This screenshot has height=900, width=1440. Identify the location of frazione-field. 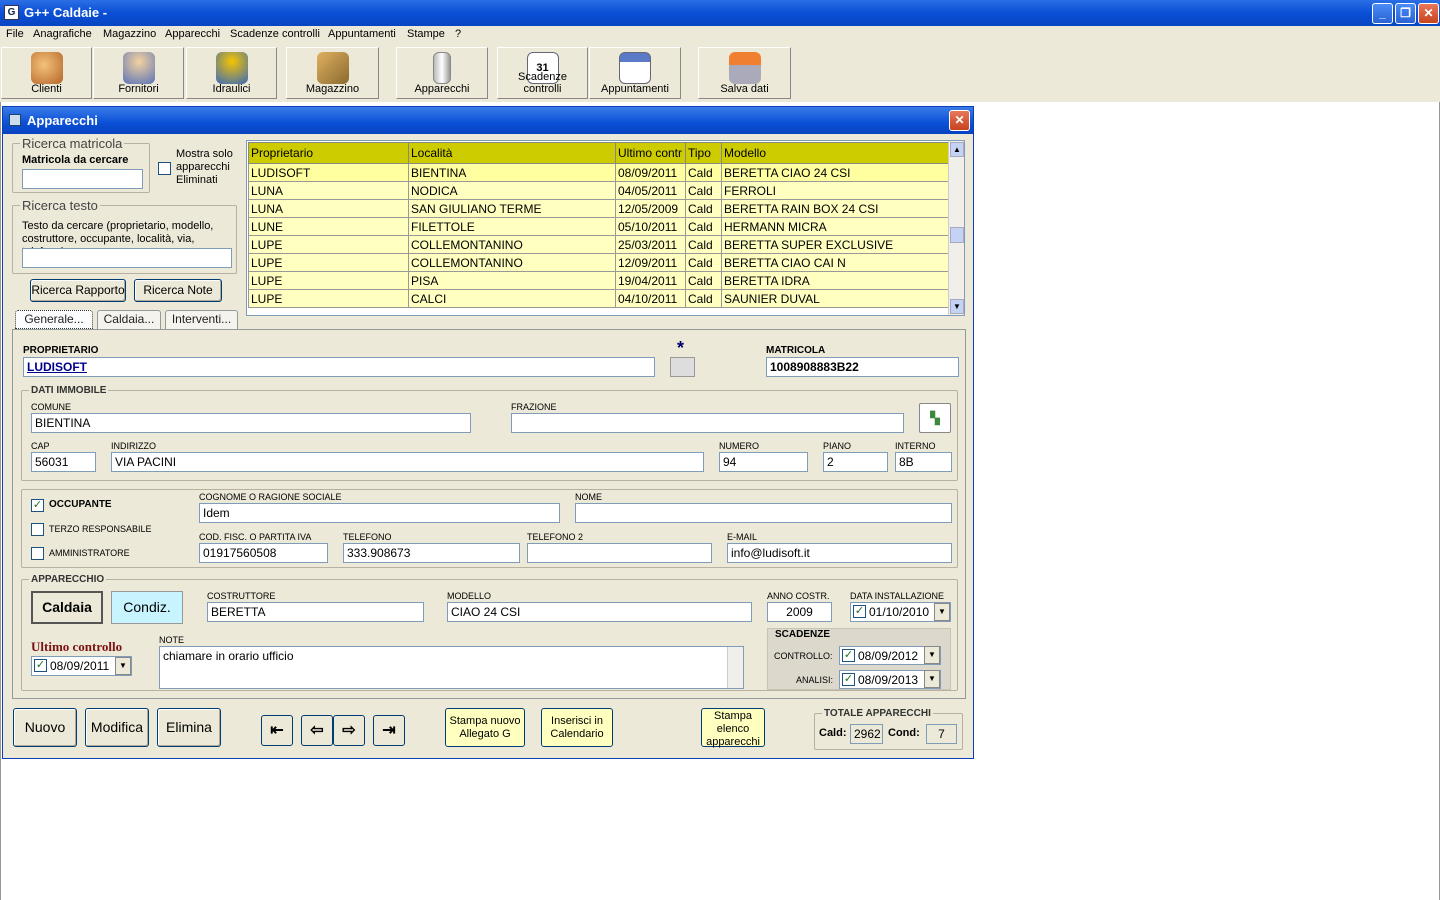
(707, 423).